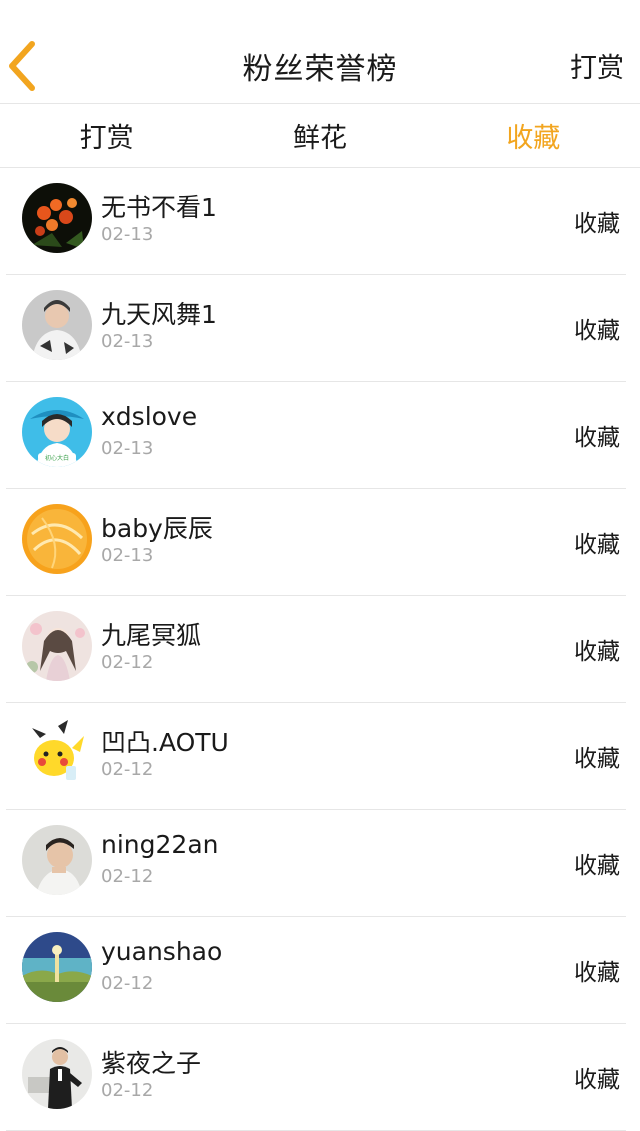  I want to click on orange-avatar, so click(57, 539).